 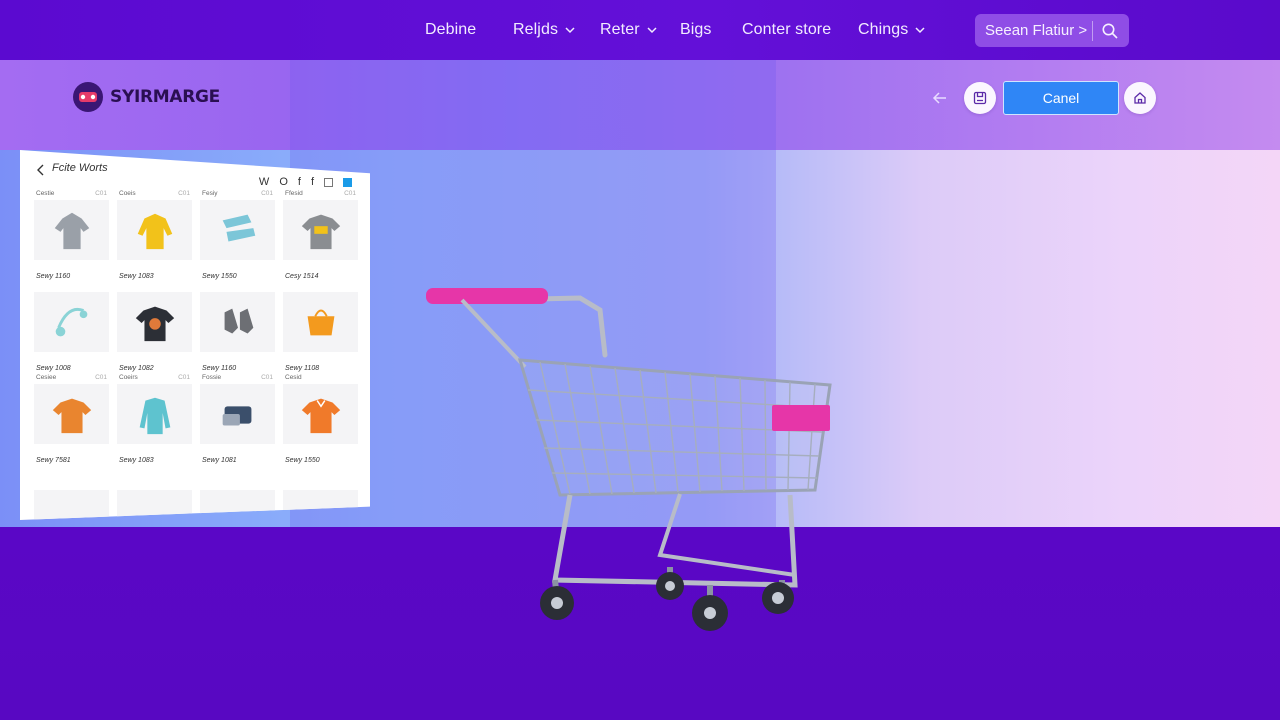 I want to click on nav-item-label: Bigs, so click(x=696, y=29).